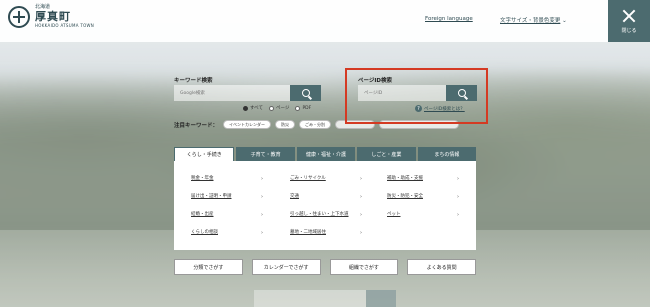  Describe the element at coordinates (204, 232) in the screenshot. I see `category-link-label: くらしの相談` at that location.